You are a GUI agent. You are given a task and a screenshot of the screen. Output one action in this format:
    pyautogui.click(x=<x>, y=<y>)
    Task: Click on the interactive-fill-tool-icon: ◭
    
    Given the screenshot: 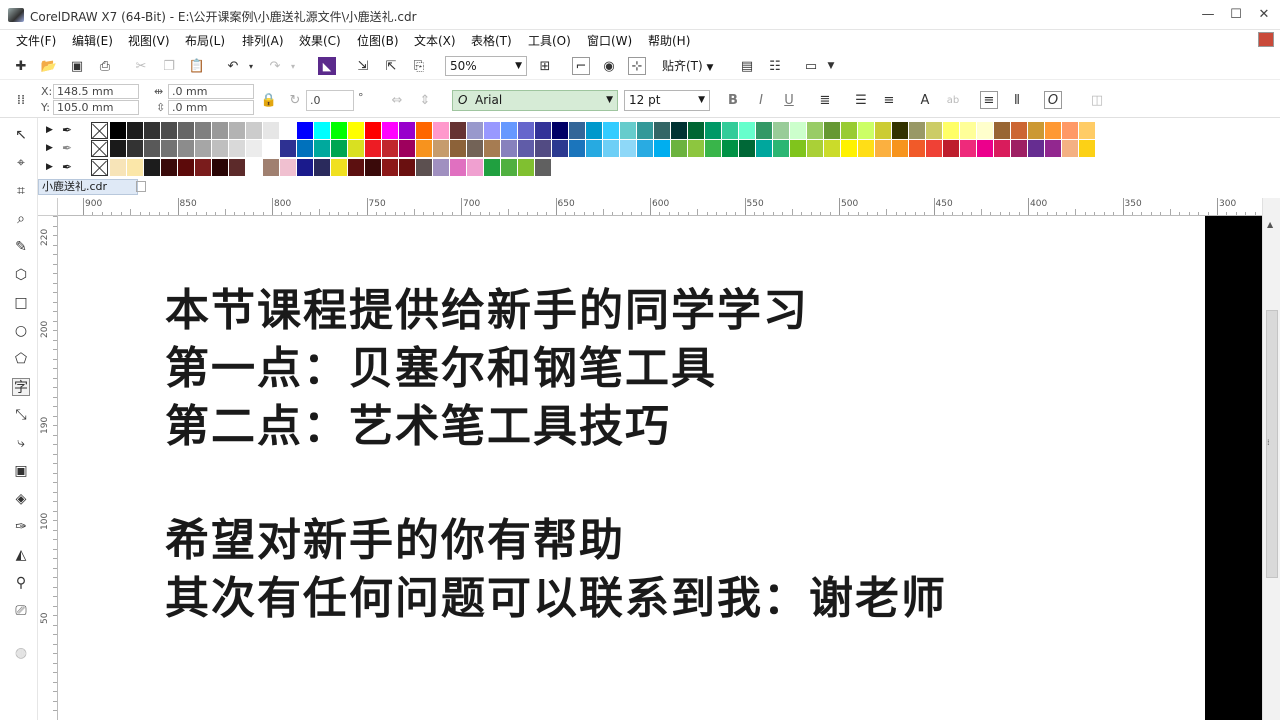 What is the action you would take?
    pyautogui.click(x=21, y=555)
    